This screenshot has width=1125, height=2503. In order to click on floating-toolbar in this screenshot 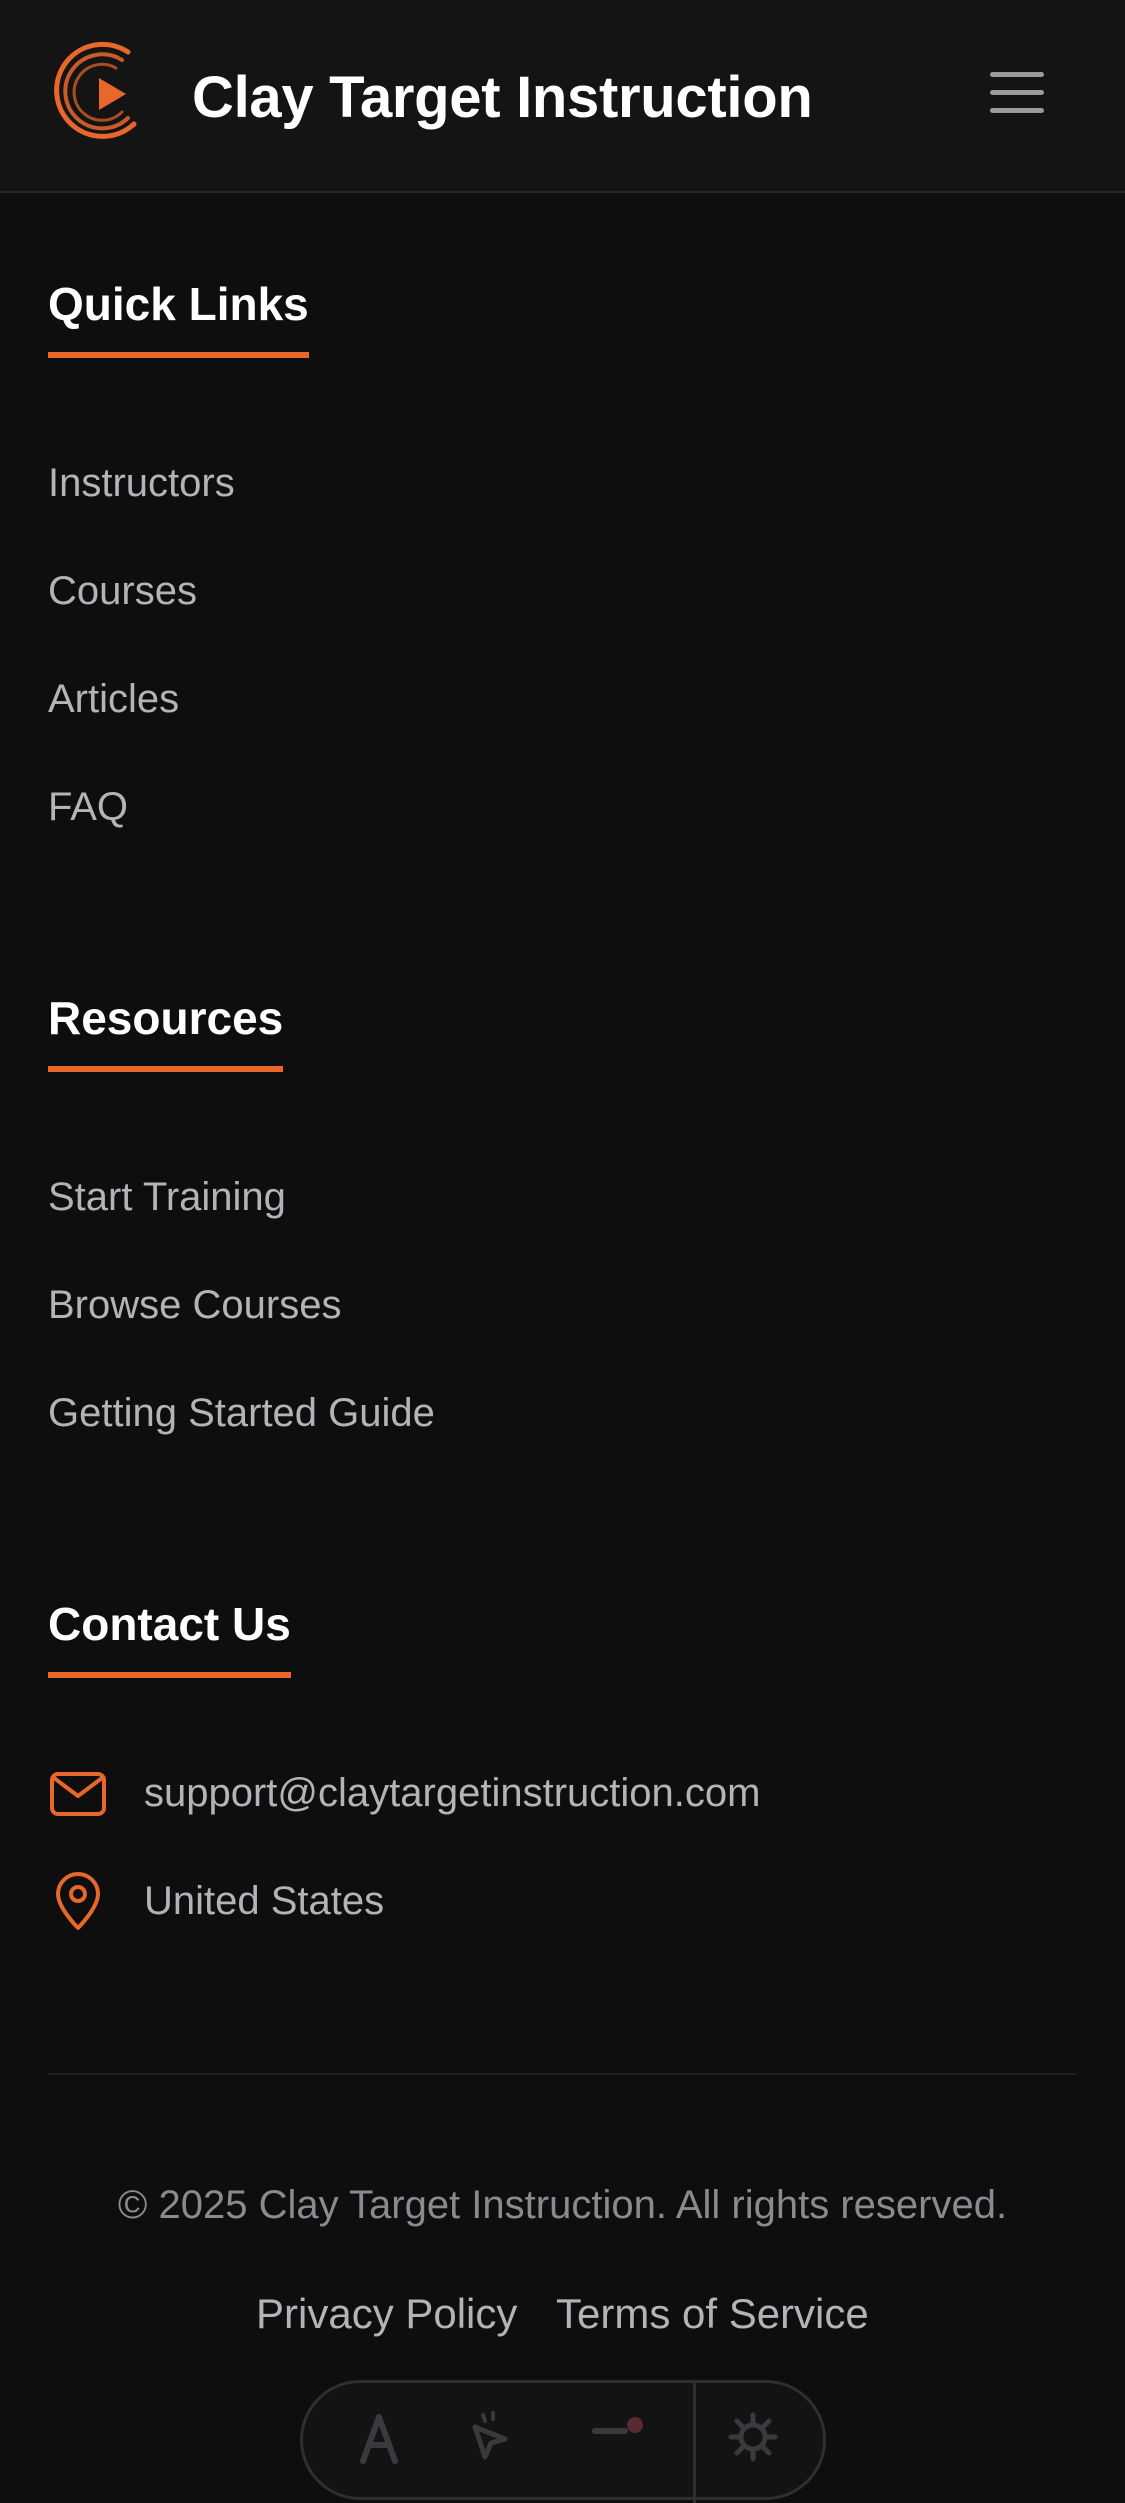, I will do `click(563, 2441)`.